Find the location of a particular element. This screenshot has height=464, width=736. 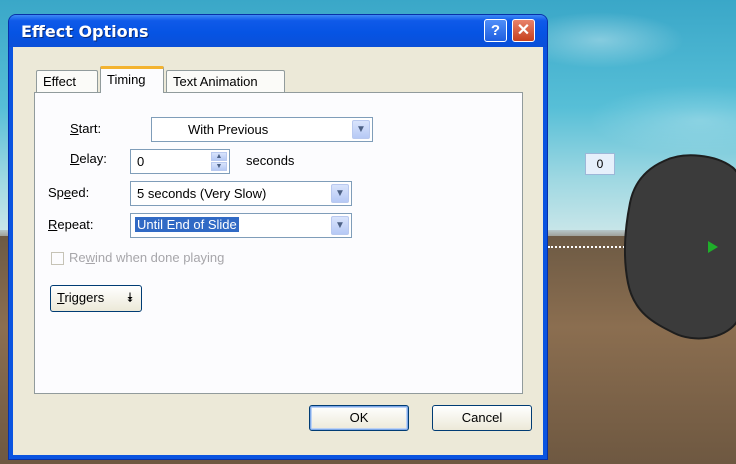

close-button: ✕ is located at coordinates (523, 30).